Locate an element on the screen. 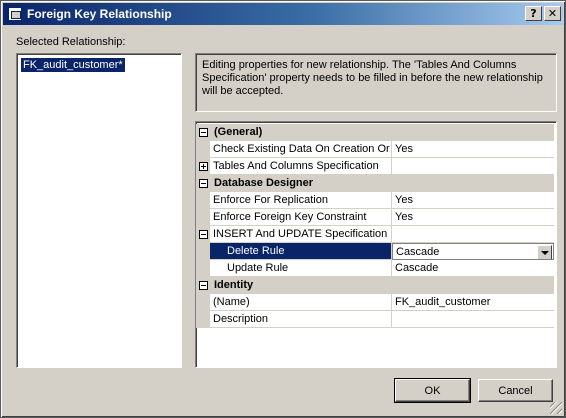 Image resolution: width=566 pixels, height=418 pixels. property-name: INSERT And UPDATE Specification is located at coordinates (301, 234).